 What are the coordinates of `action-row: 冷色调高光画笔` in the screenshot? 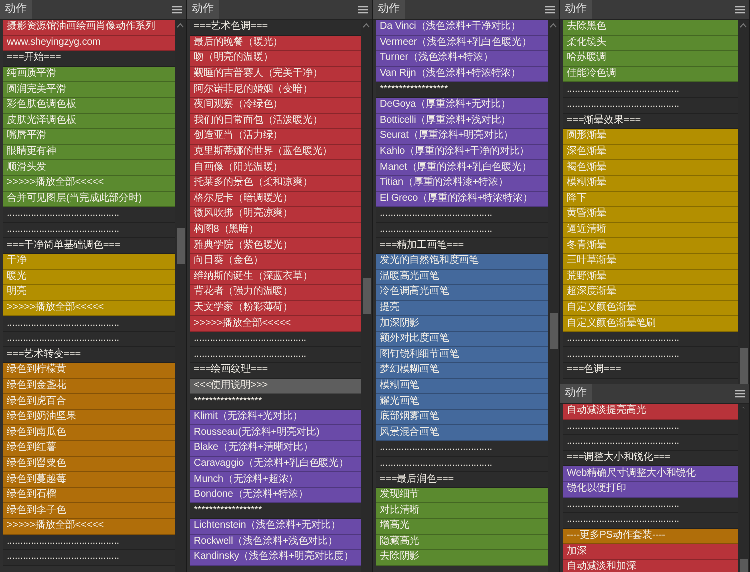 It's located at (462, 293).